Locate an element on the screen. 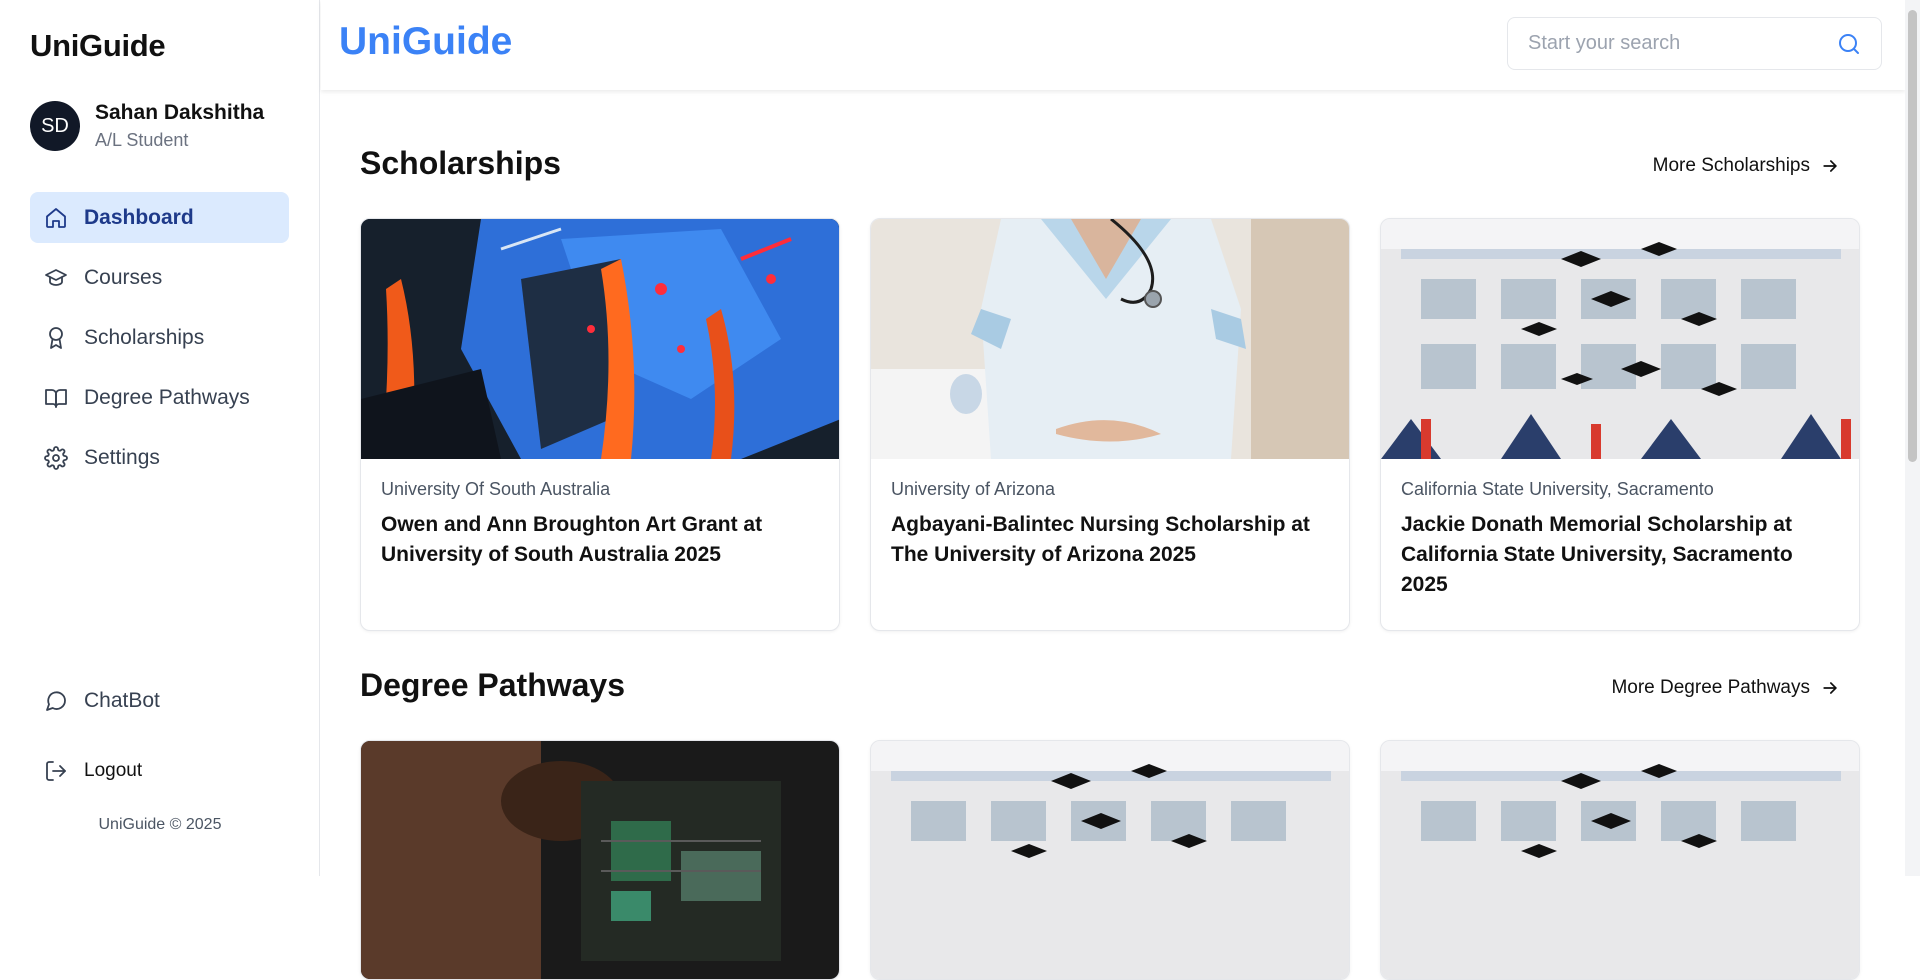 The height and width of the screenshot is (980, 1920). scholarships-section-header: Scholarships More Scholarships is located at coordinates (1110, 170).